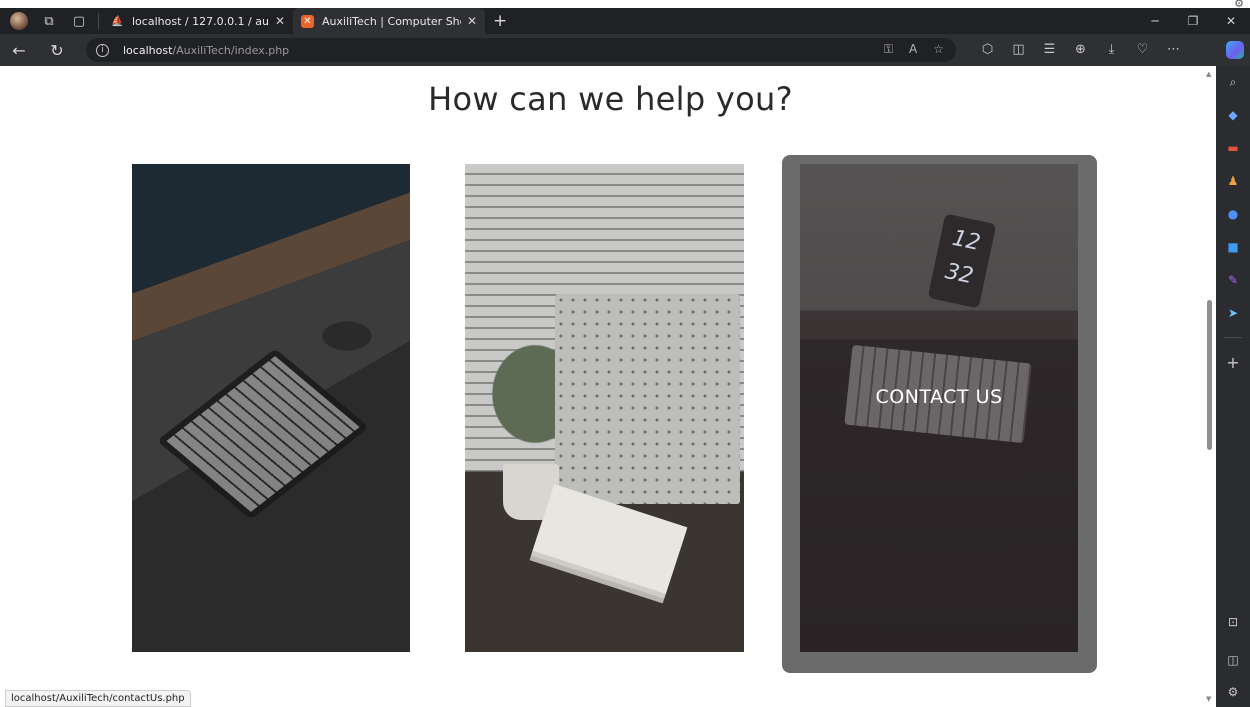 The height and width of the screenshot is (707, 1250). Describe the element at coordinates (1235, 50) in the screenshot. I see `copilot-icon` at that location.